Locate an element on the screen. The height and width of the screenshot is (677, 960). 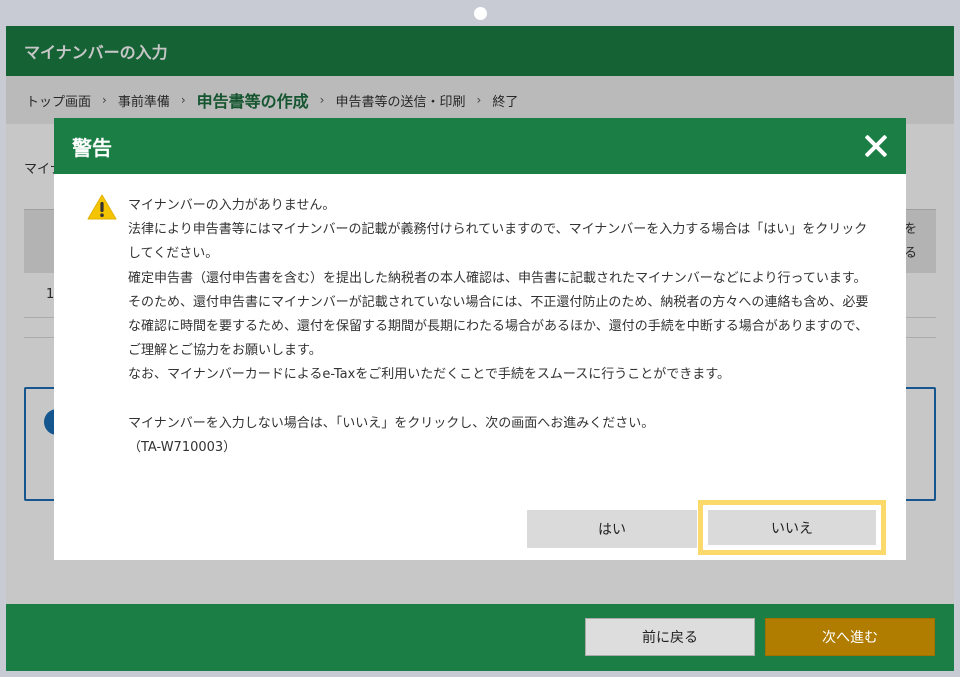
modal-backdrop-top is located at coordinates (480, 75).